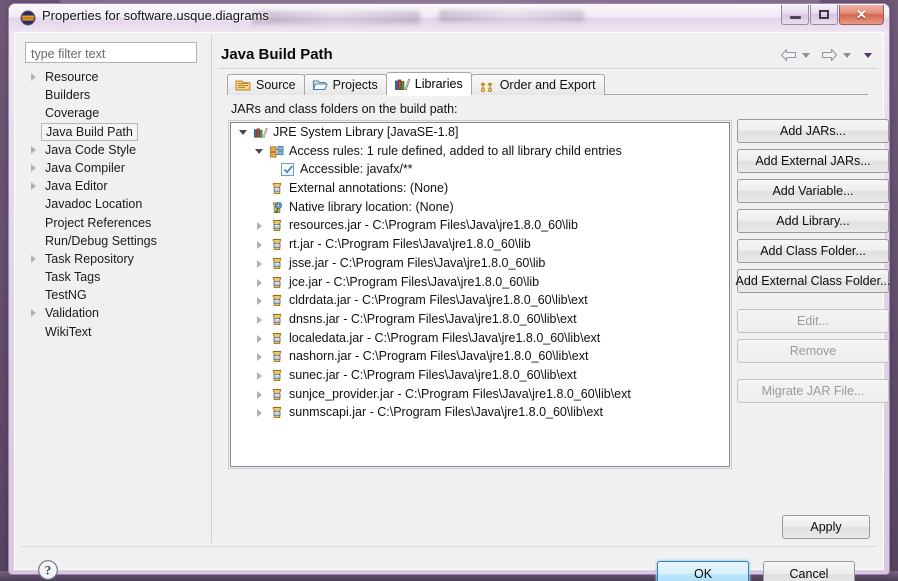 The image size is (898, 581). Describe the element at coordinates (73, 277) in the screenshot. I see `sidebar-item-label: Task Tags` at that location.